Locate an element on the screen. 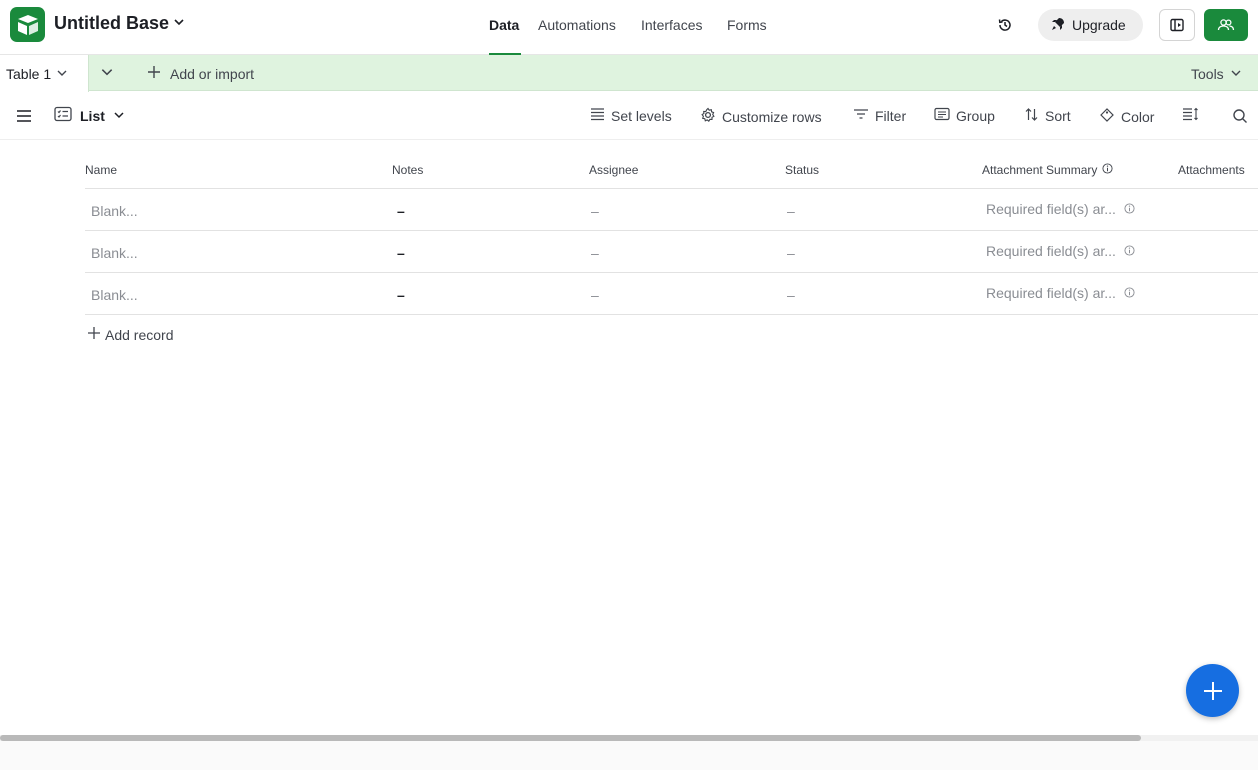 The image size is (1258, 770). color-label: Color is located at coordinates (1138, 116).